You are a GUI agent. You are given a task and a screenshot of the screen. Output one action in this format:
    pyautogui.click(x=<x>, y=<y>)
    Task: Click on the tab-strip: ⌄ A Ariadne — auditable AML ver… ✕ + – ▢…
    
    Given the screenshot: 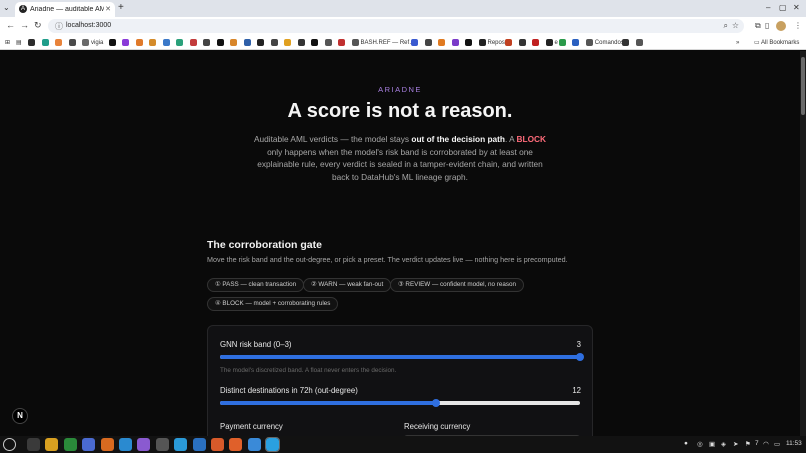 What is the action you would take?
    pyautogui.click(x=403, y=8)
    